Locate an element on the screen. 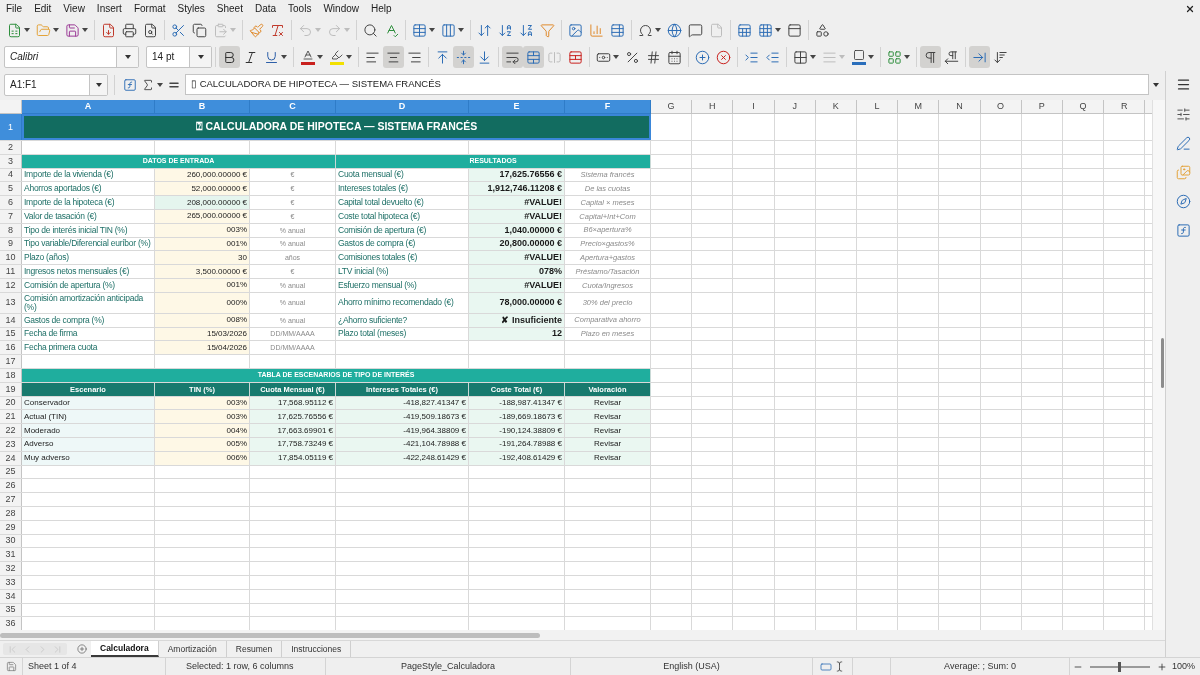 This screenshot has height=675, width=1200. column-header: O is located at coordinates (1001, 107).